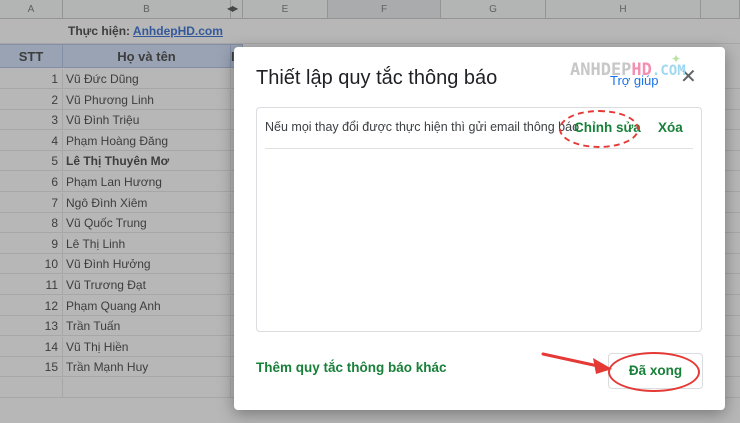 The image size is (740, 423). What do you see at coordinates (601, 70) in the screenshot?
I see `watermark-part1: ANHDEP` at bounding box center [601, 70].